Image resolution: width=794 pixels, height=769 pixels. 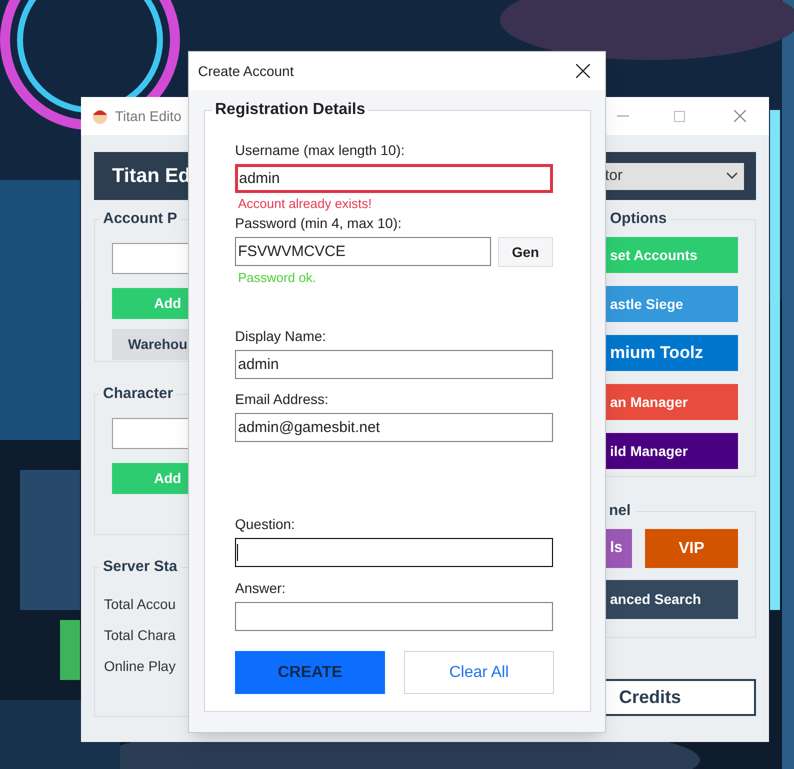 What do you see at coordinates (246, 71) in the screenshot?
I see `dialog-title: Create Account` at bounding box center [246, 71].